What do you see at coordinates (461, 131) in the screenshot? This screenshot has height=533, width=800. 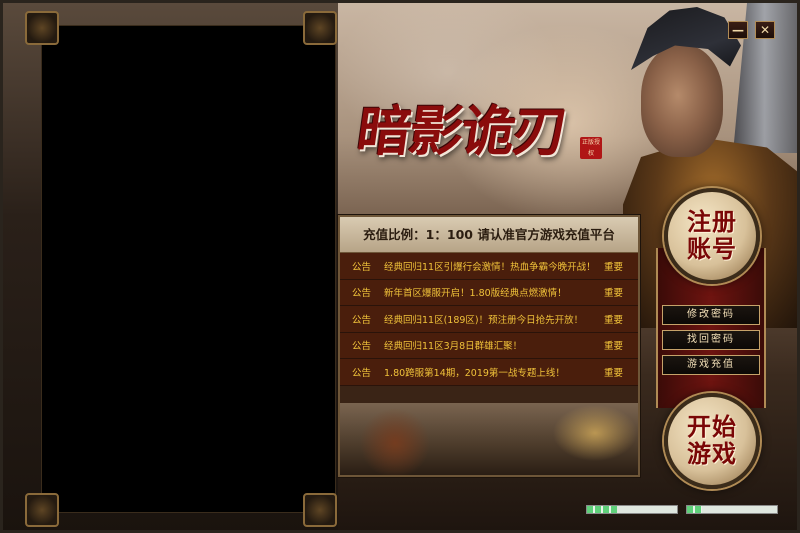 I see `game-logo-text: 暗影诡刃` at bounding box center [461, 131].